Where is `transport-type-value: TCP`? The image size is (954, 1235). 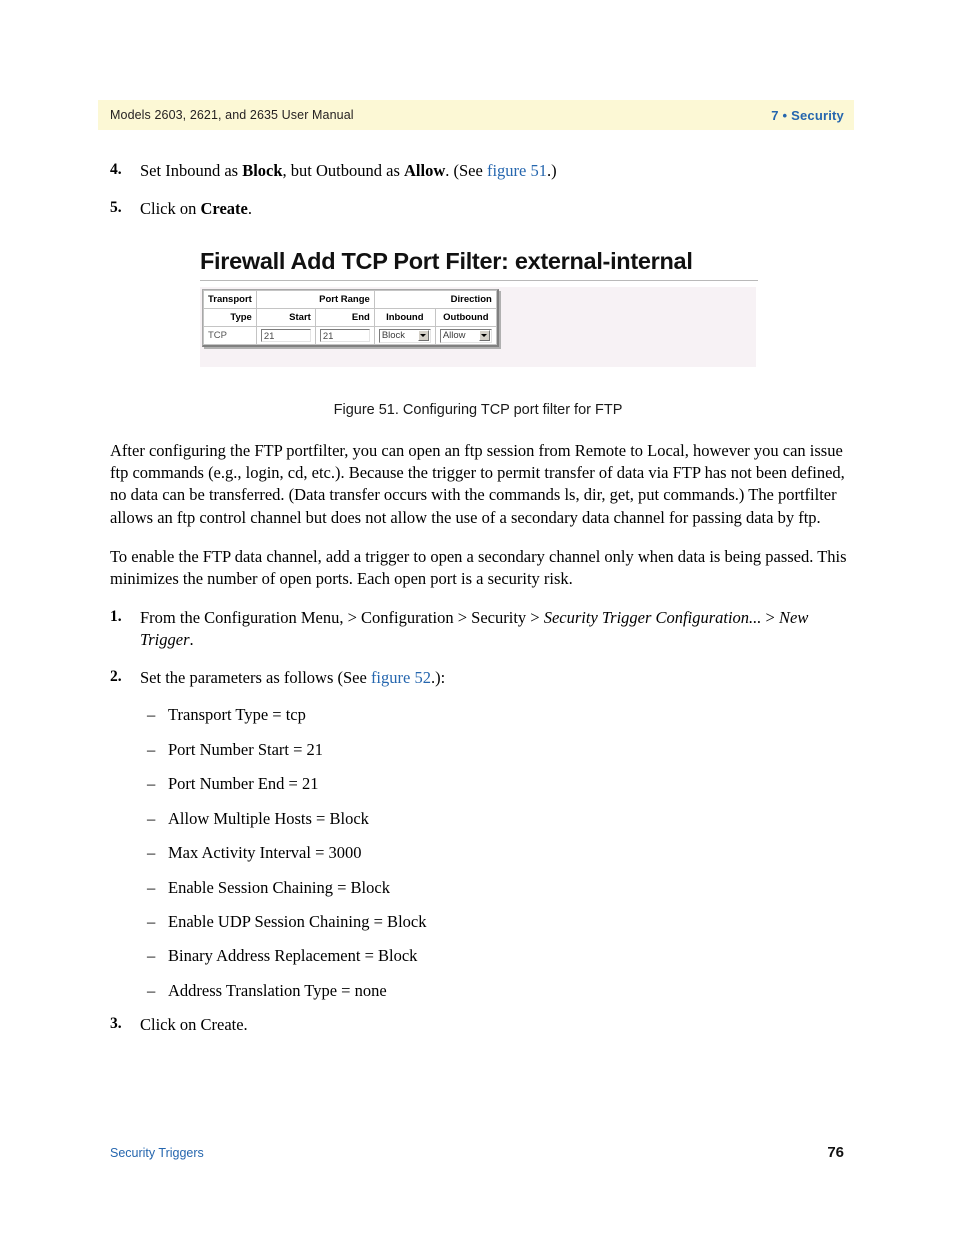
transport-type-value: TCP is located at coordinates (230, 335).